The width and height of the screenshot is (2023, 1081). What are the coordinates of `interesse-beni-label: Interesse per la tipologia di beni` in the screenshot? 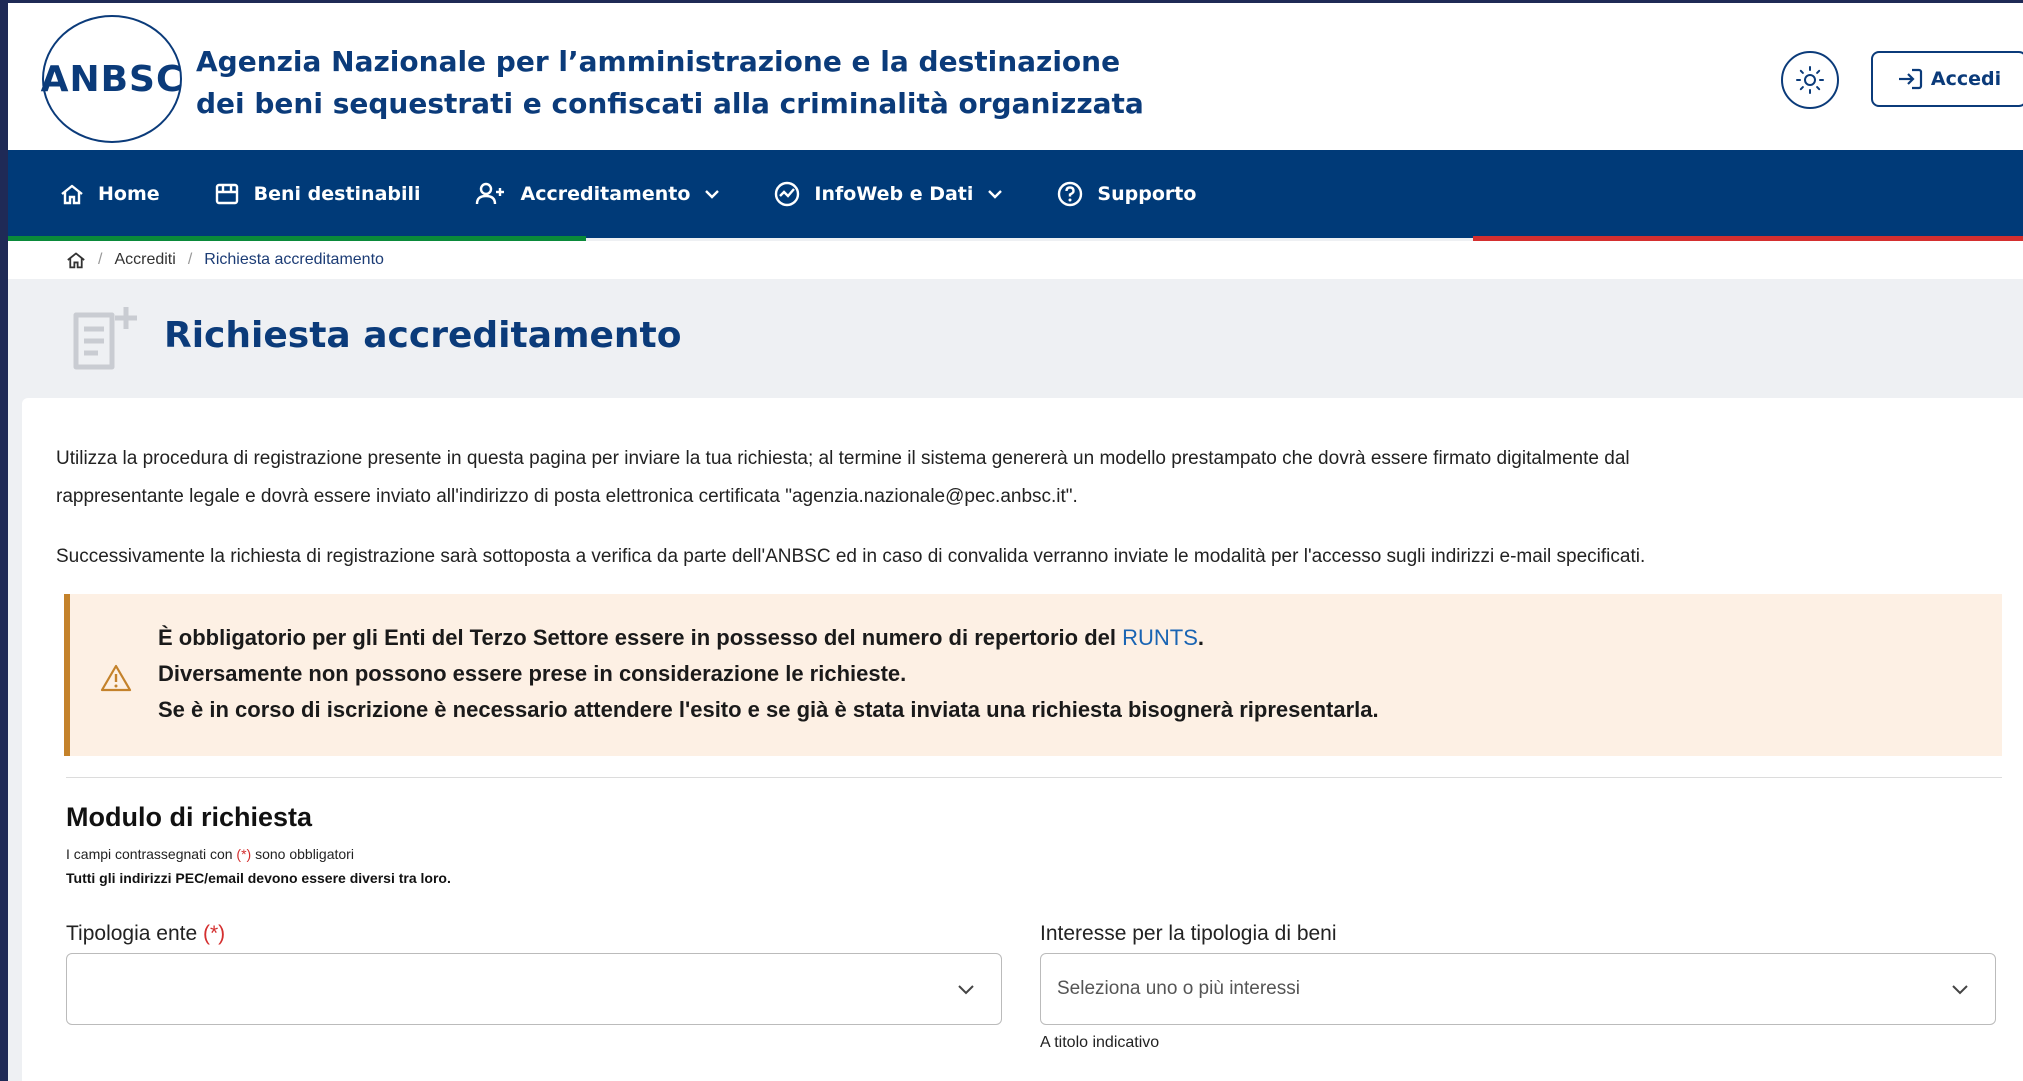 It's located at (1188, 933).